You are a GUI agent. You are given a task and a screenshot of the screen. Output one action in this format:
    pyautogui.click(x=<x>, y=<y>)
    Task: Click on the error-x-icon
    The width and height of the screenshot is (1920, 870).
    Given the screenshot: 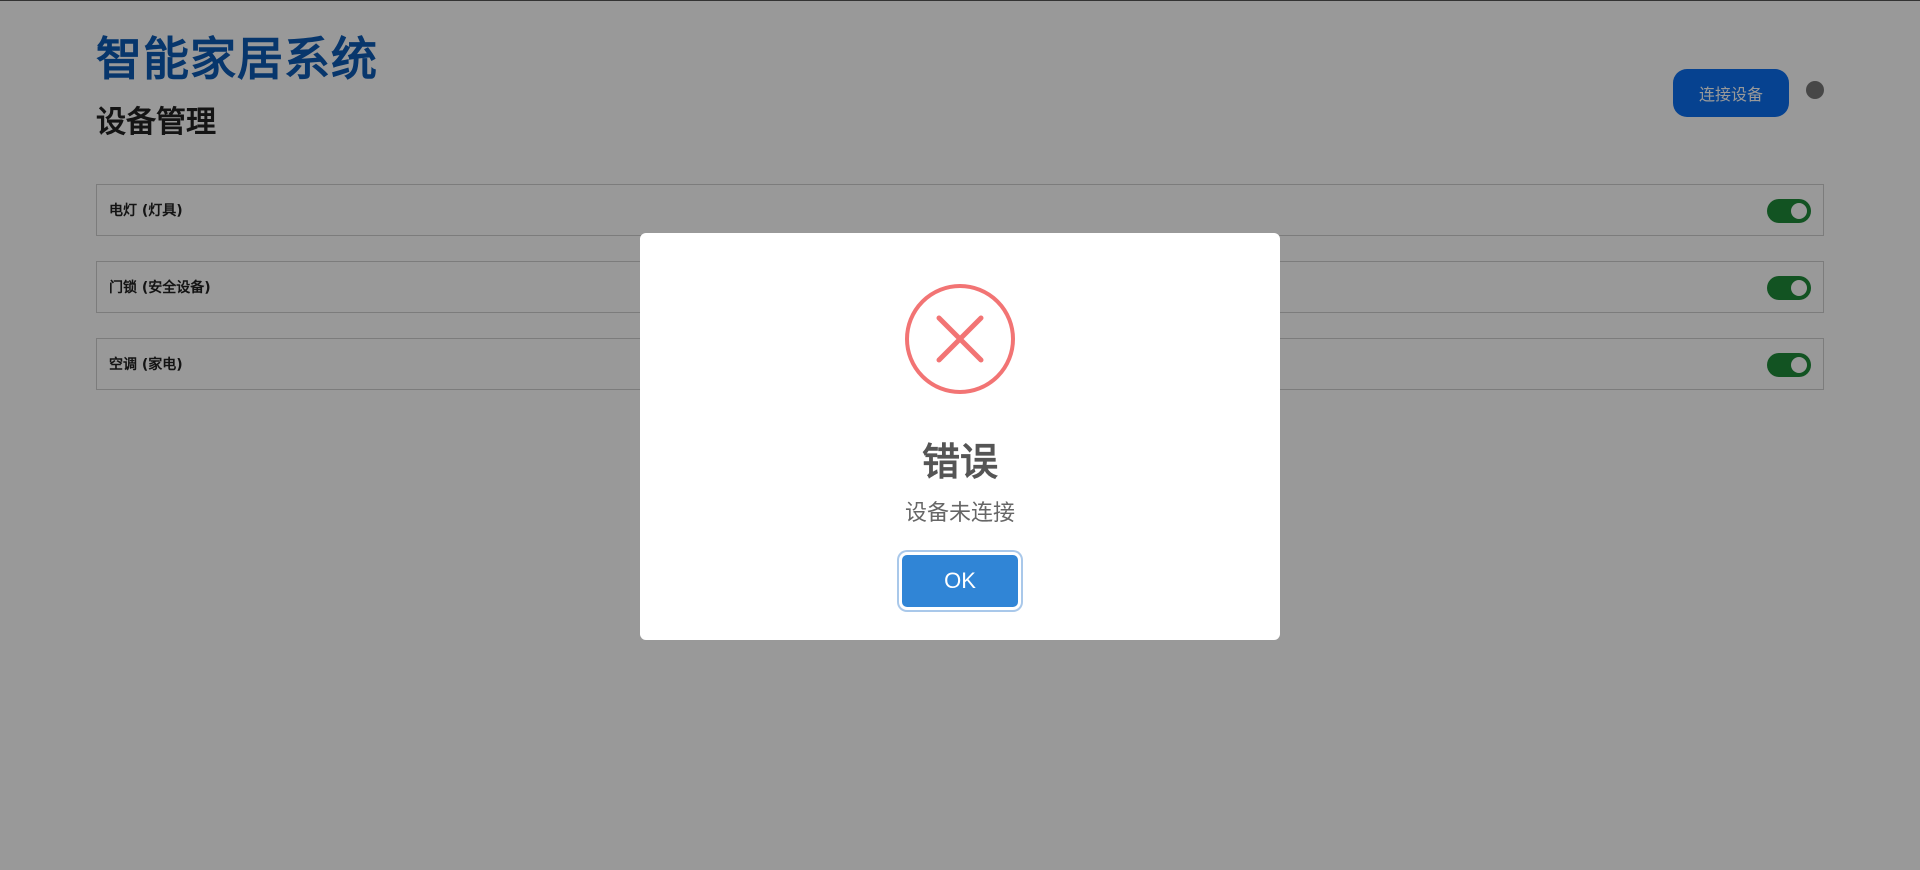 What is the action you would take?
    pyautogui.click(x=960, y=339)
    